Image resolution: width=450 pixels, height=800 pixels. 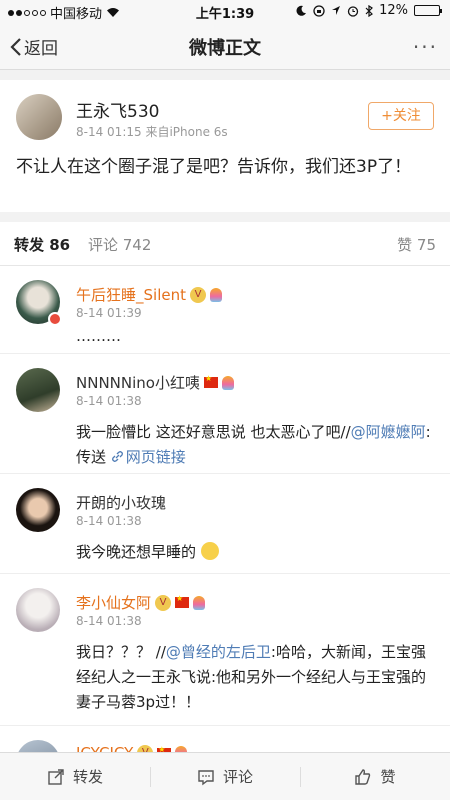 I want to click on status-bar: 中国移动 上午1:39 12%, so click(x=225, y=11).